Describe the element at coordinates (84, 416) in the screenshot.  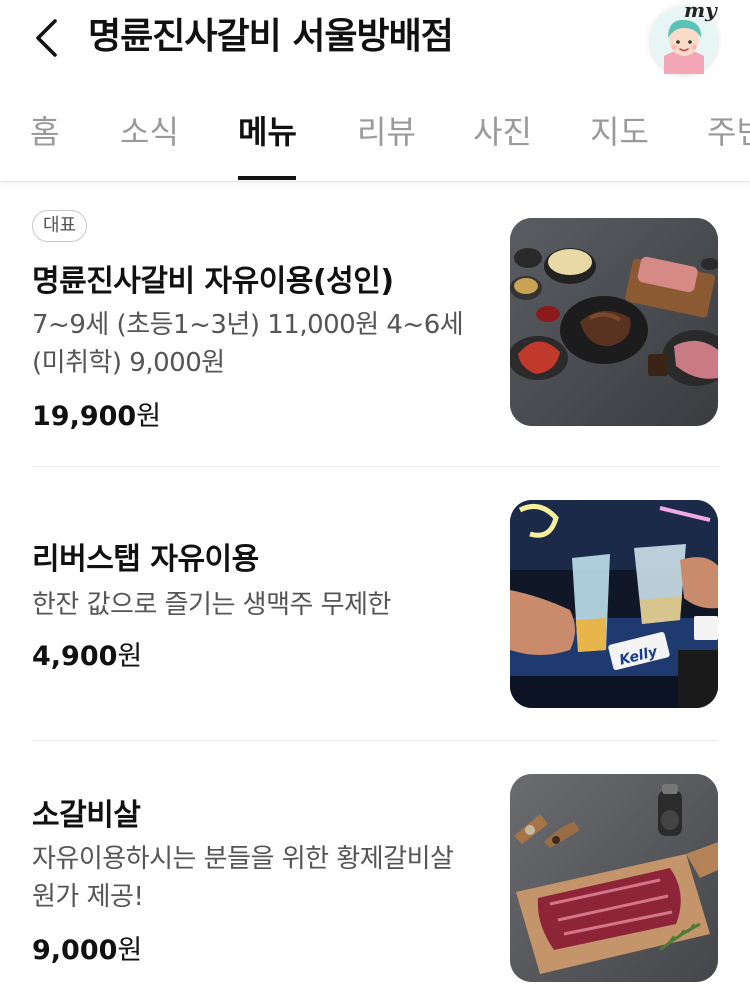
I see `price-value: 19,900` at that location.